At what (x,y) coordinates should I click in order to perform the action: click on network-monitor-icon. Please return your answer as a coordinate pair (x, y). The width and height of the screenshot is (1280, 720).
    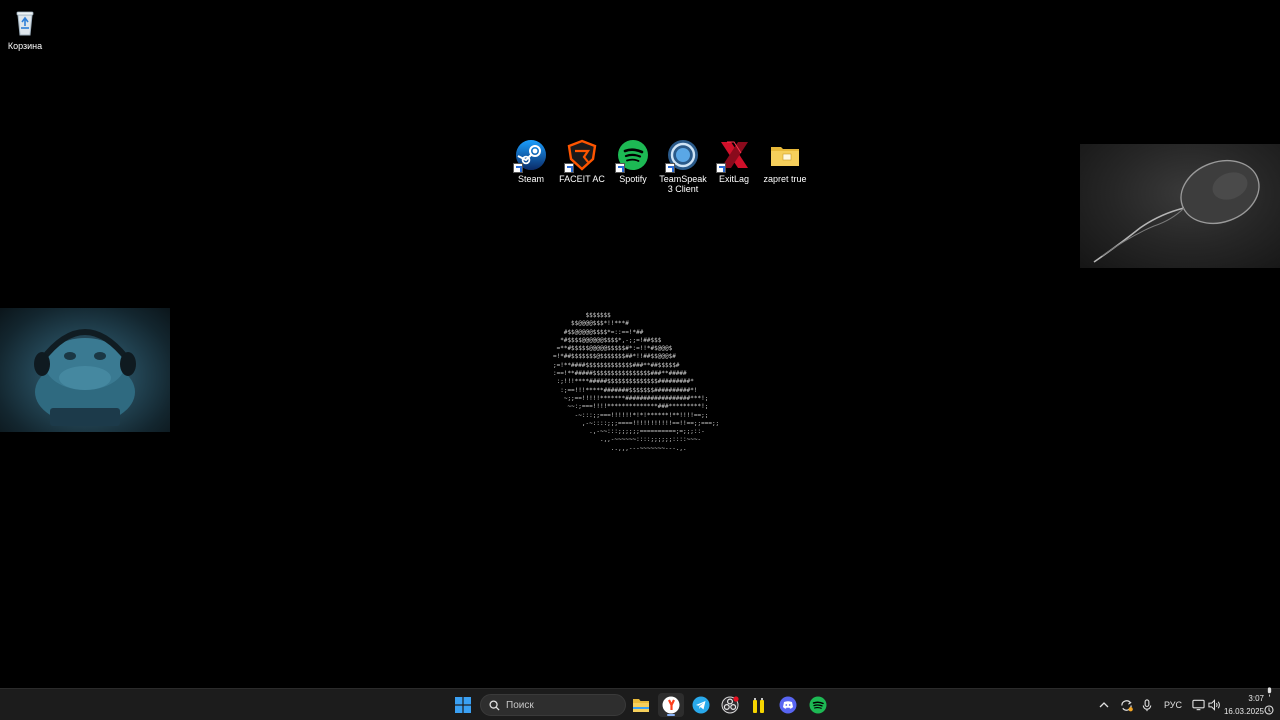
    Looking at the image, I should click on (1198, 705).